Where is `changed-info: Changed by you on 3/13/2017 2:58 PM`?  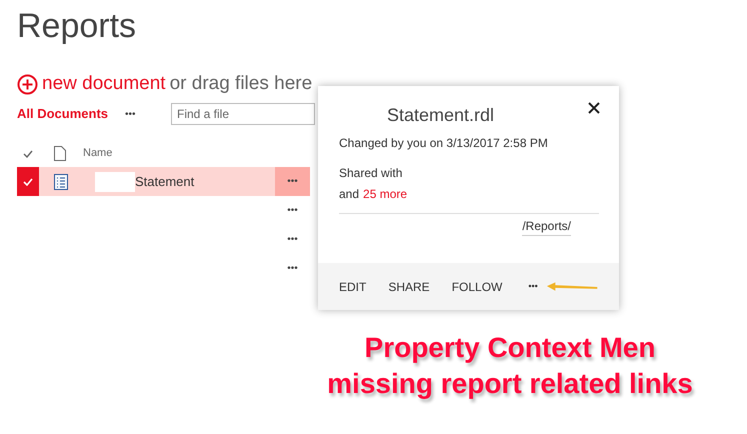 changed-info: Changed by you on 3/13/2017 2:58 PM is located at coordinates (444, 143).